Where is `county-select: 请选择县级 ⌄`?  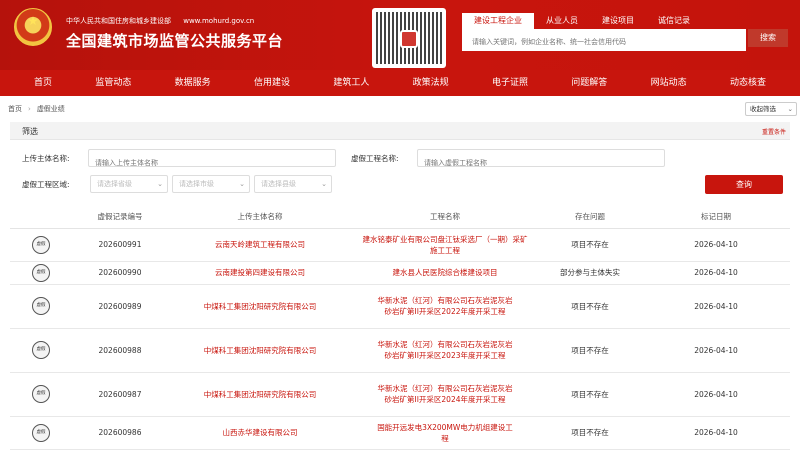
county-select: 请选择县级 ⌄ is located at coordinates (293, 184).